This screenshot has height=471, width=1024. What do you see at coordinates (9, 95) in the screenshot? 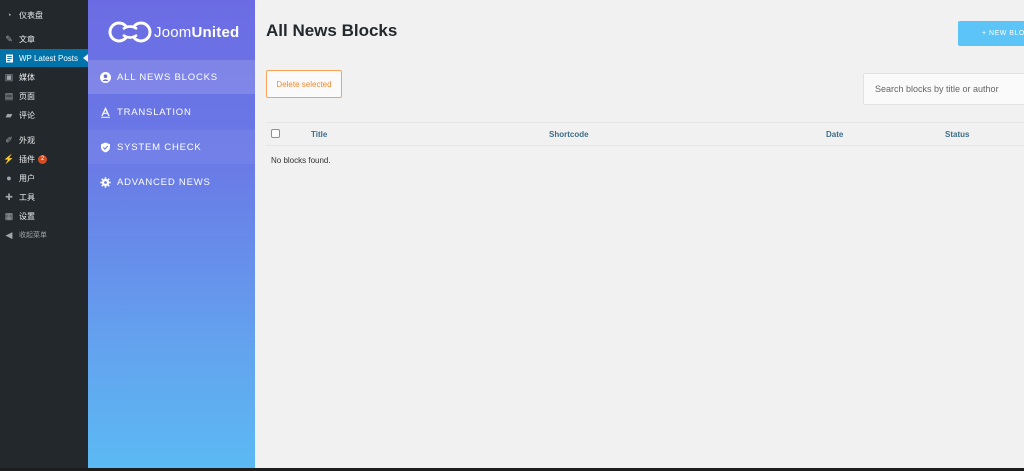
I see `page-icon: ▤` at bounding box center [9, 95].